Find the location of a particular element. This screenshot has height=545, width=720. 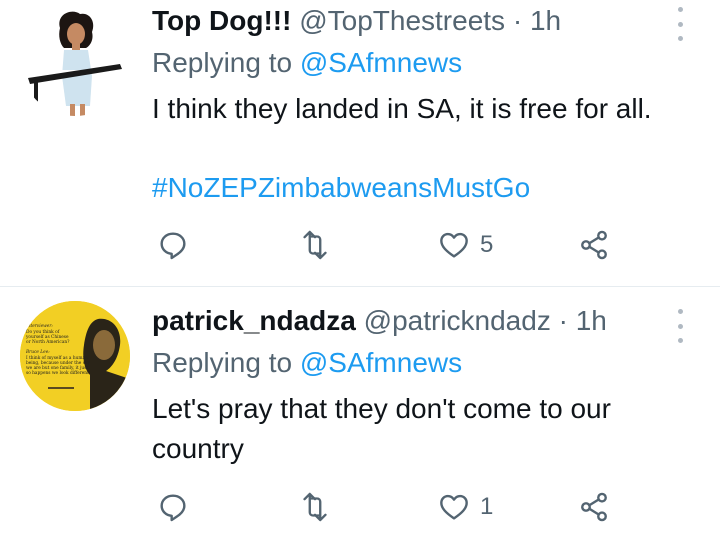

avatar-image is located at coordinates (75, 61).